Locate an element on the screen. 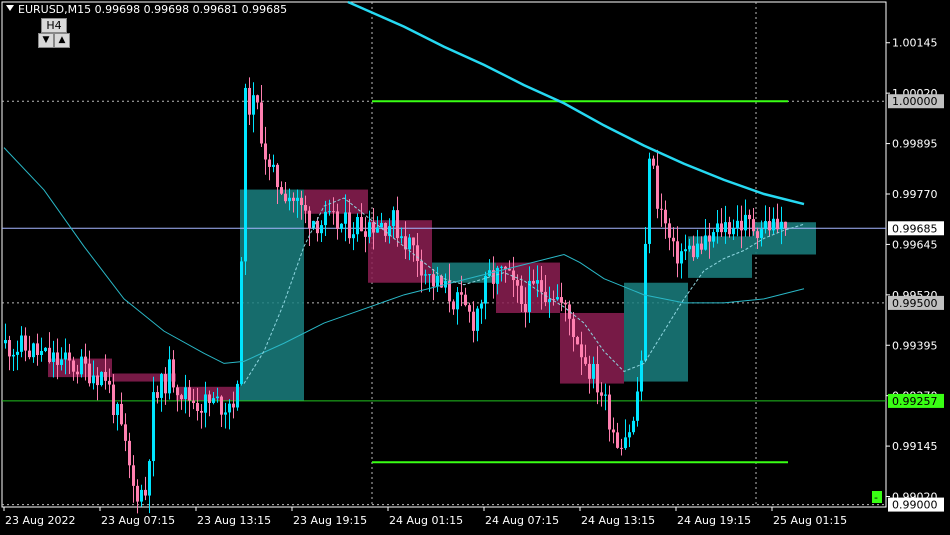 The height and width of the screenshot is (535, 950). x-tick-label: 23 Aug 13:15 is located at coordinates (234, 520).